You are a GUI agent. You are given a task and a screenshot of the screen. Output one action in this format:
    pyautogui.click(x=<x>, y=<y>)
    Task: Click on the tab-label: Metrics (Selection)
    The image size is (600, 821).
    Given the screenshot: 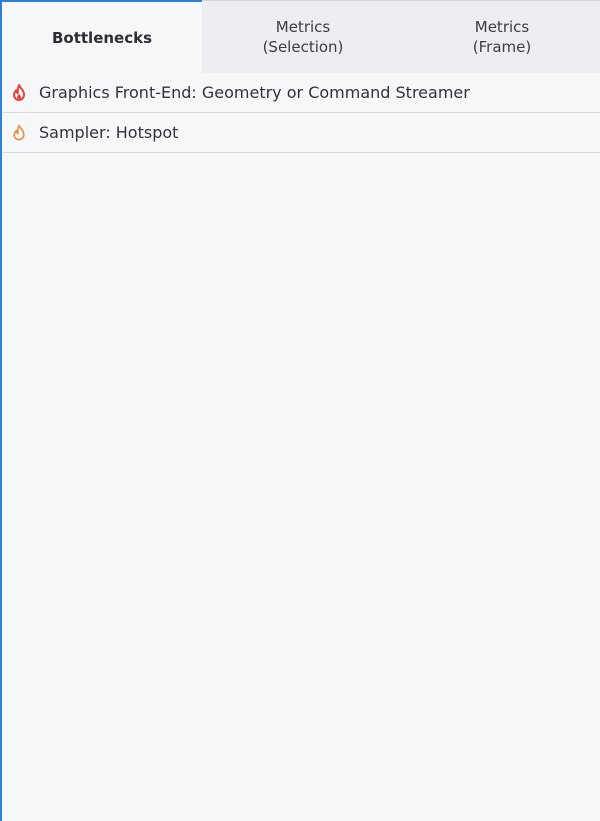 What is the action you would take?
    pyautogui.click(x=303, y=37)
    